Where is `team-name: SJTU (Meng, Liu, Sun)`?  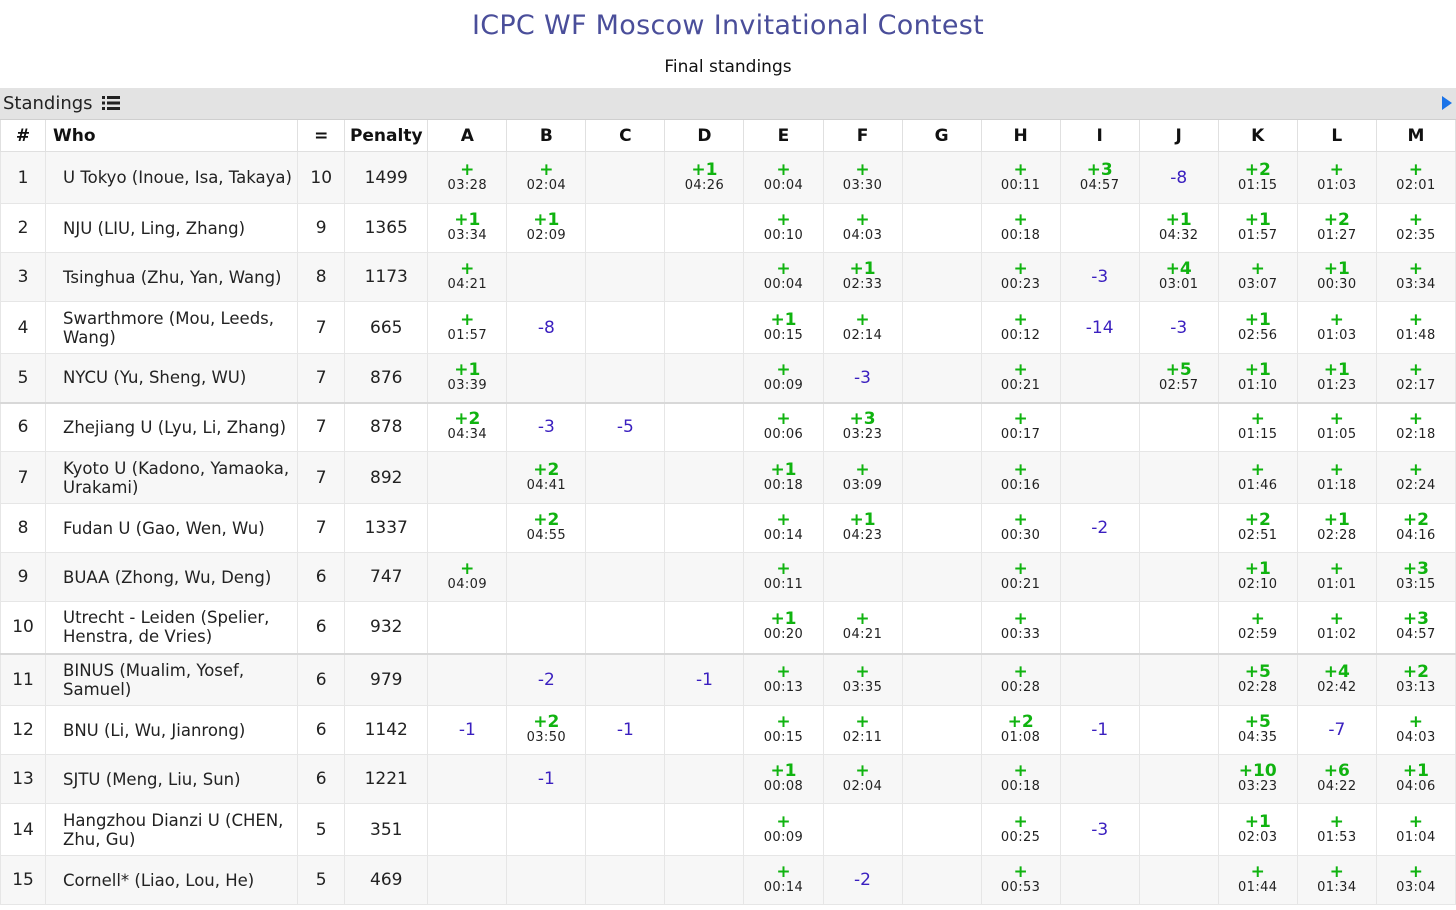
team-name: SJTU (Meng, Liu, Sun) is located at coordinates (172, 779).